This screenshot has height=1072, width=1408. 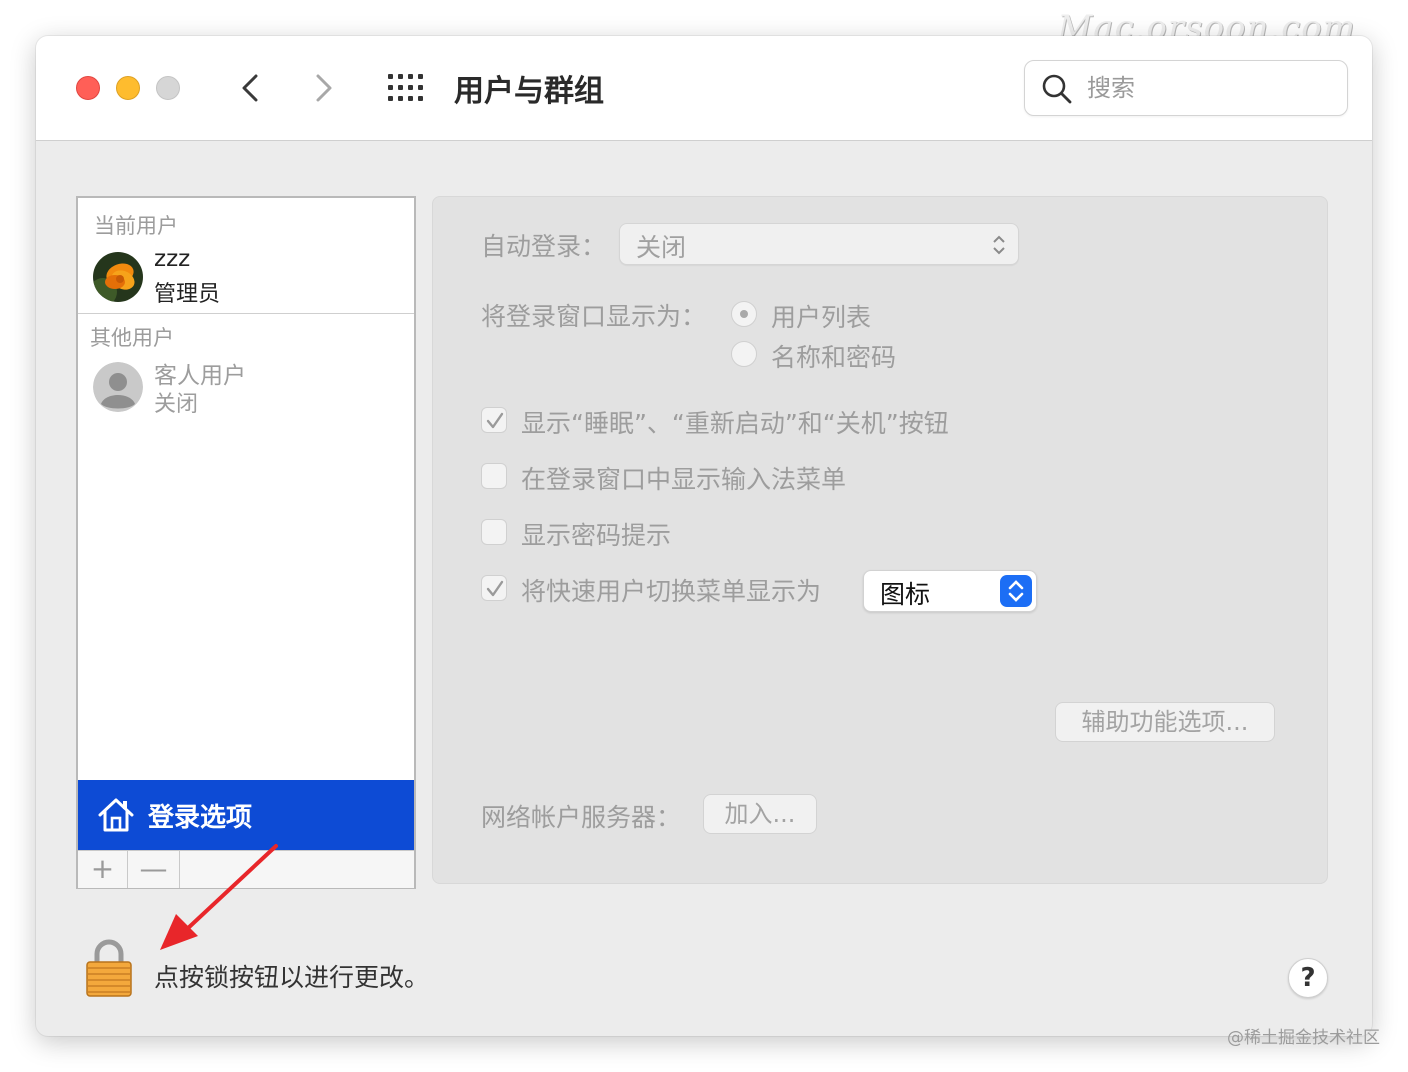 I want to click on forward-button, so click(x=323, y=88).